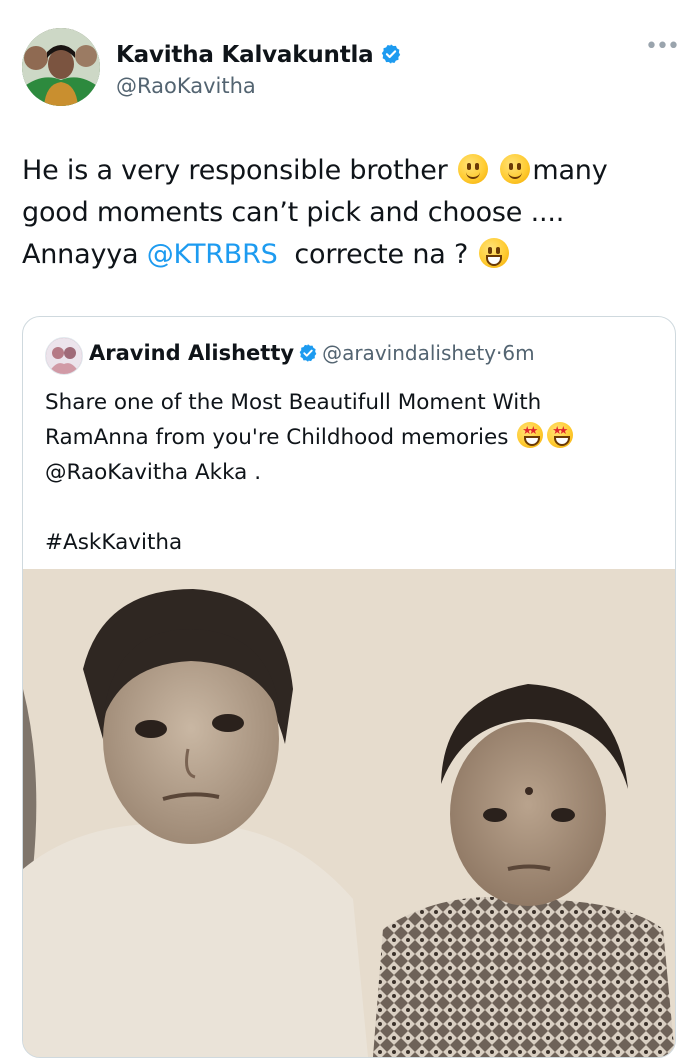 This screenshot has width=696, height=1058. What do you see at coordinates (409, 353) in the screenshot?
I see `quoted-author-handle: @aravindalishety` at bounding box center [409, 353].